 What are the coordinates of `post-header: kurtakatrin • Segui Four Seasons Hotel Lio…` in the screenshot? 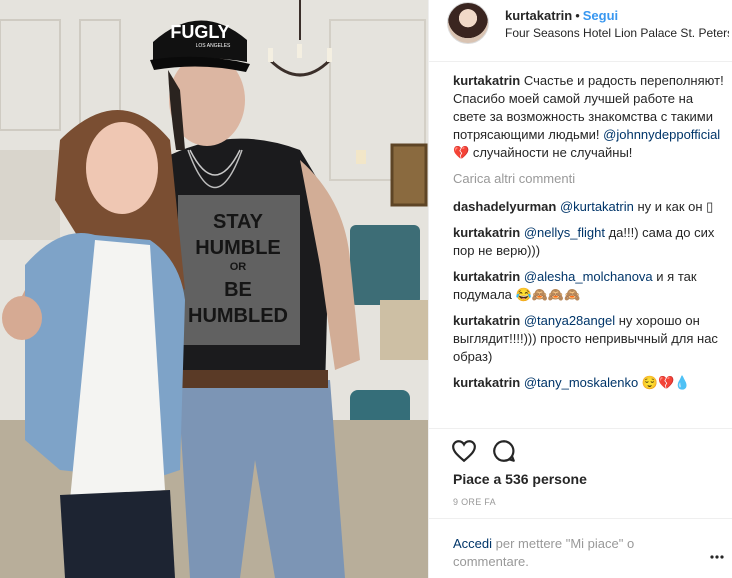 It's located at (580, 31).